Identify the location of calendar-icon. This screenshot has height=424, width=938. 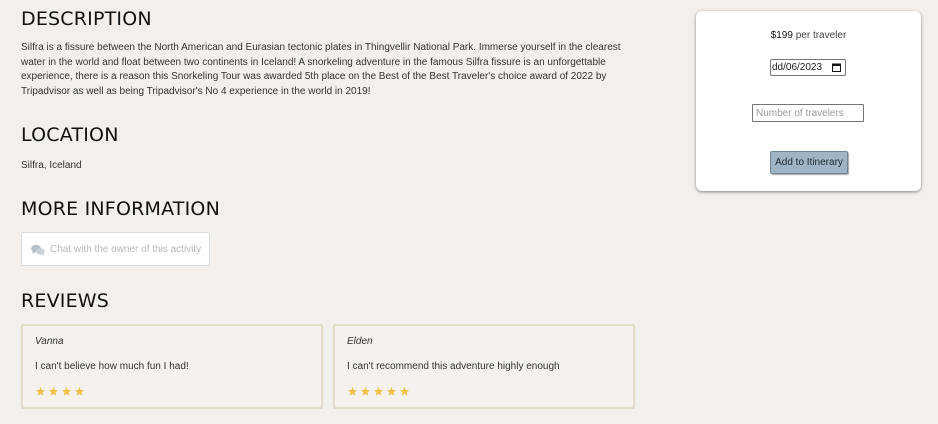
(836, 67).